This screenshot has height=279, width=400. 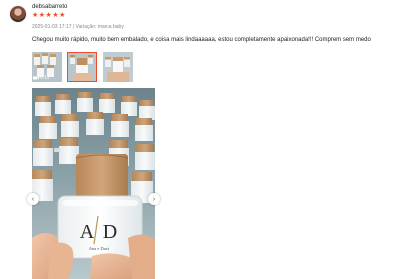 I want to click on media-thumbnail, so click(x=118, y=67).